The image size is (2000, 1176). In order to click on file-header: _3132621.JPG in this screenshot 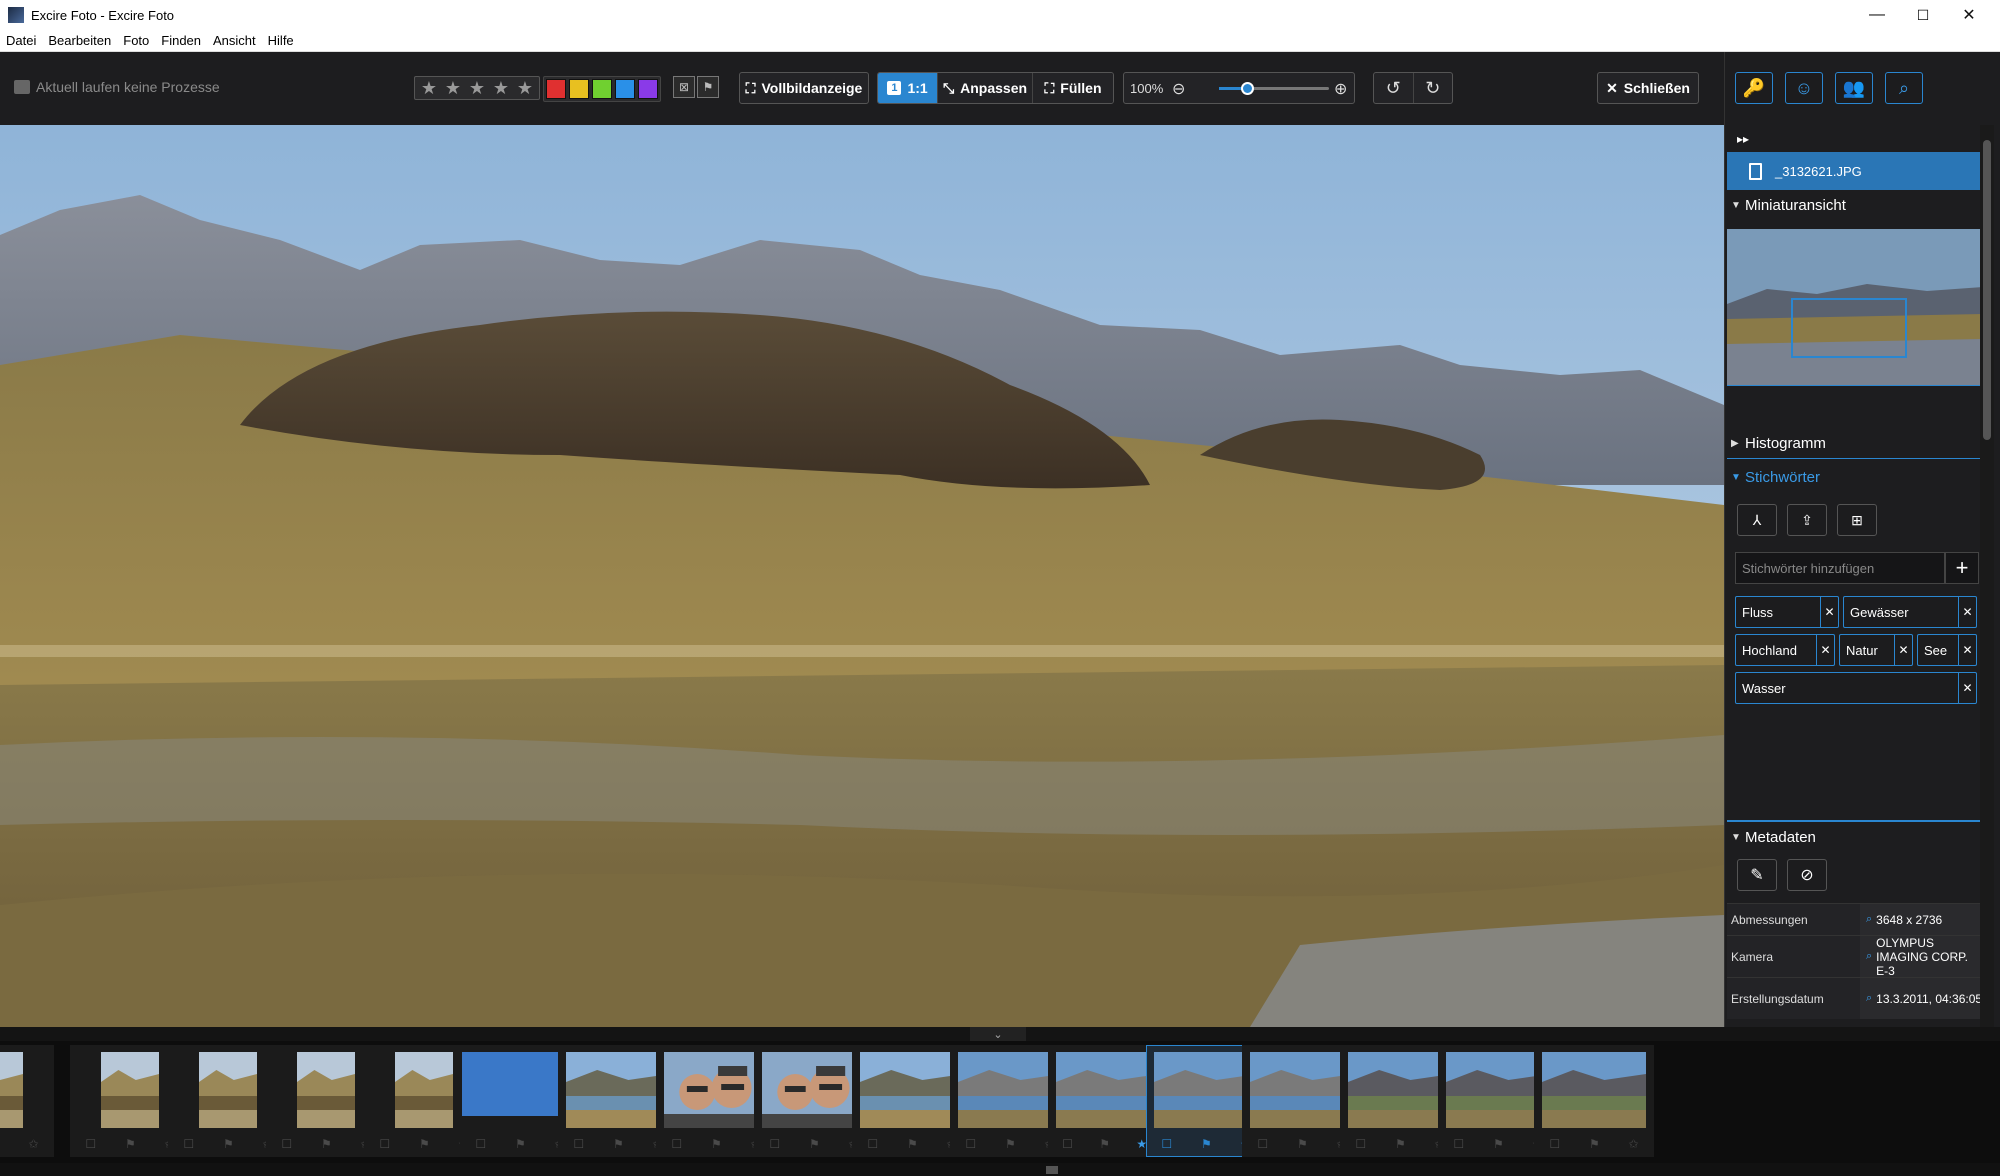, I will do `click(1855, 171)`.